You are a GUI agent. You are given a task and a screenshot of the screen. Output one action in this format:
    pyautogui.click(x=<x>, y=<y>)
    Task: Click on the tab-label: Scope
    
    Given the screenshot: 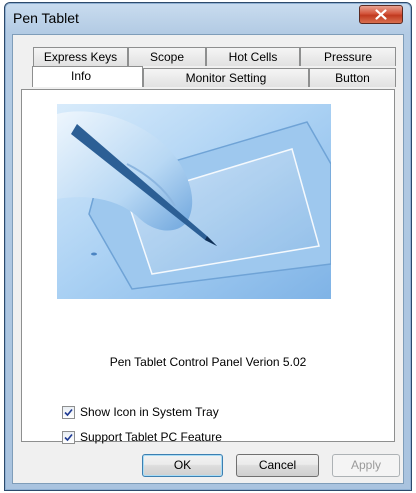 What is the action you would take?
    pyautogui.click(x=167, y=57)
    